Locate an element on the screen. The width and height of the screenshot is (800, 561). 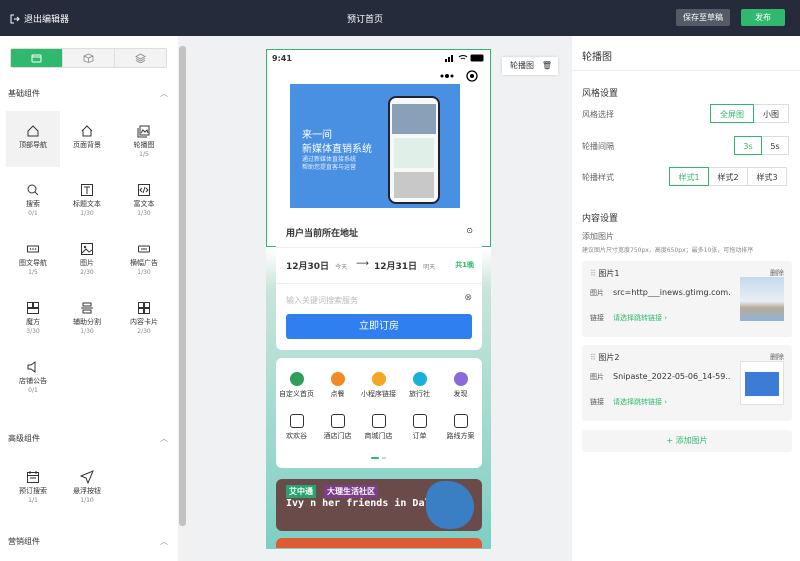
component-code: 富文本 1/30 is located at coordinates (144, 198).